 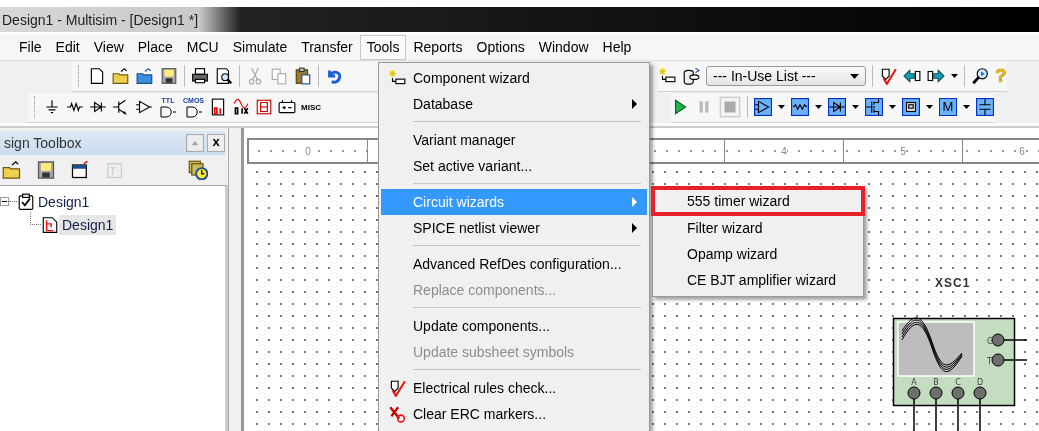 What do you see at coordinates (241, 107) in the screenshot?
I see `mixed-signal-icon` at bounding box center [241, 107].